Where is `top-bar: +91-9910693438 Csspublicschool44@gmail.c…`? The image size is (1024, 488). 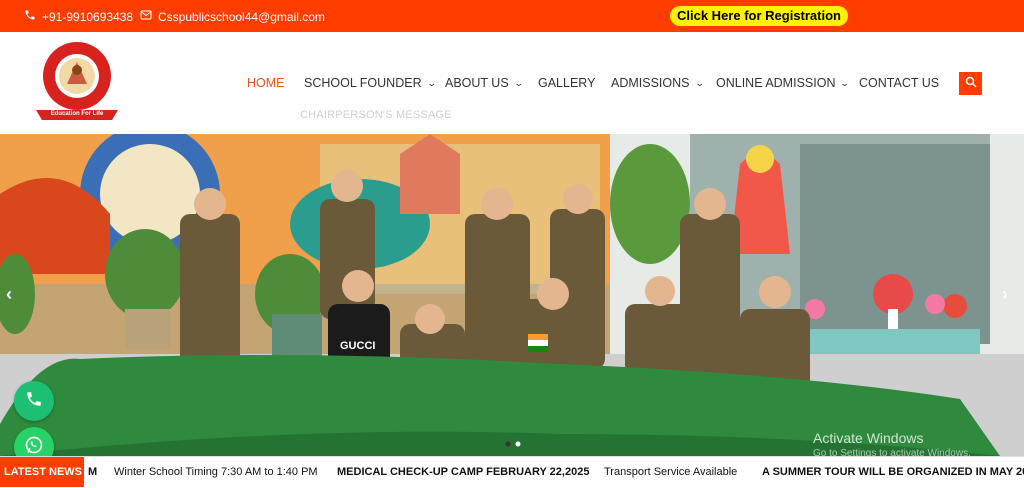 top-bar: +91-9910693438 Csspublicschool44@gmail.c… is located at coordinates (512, 16).